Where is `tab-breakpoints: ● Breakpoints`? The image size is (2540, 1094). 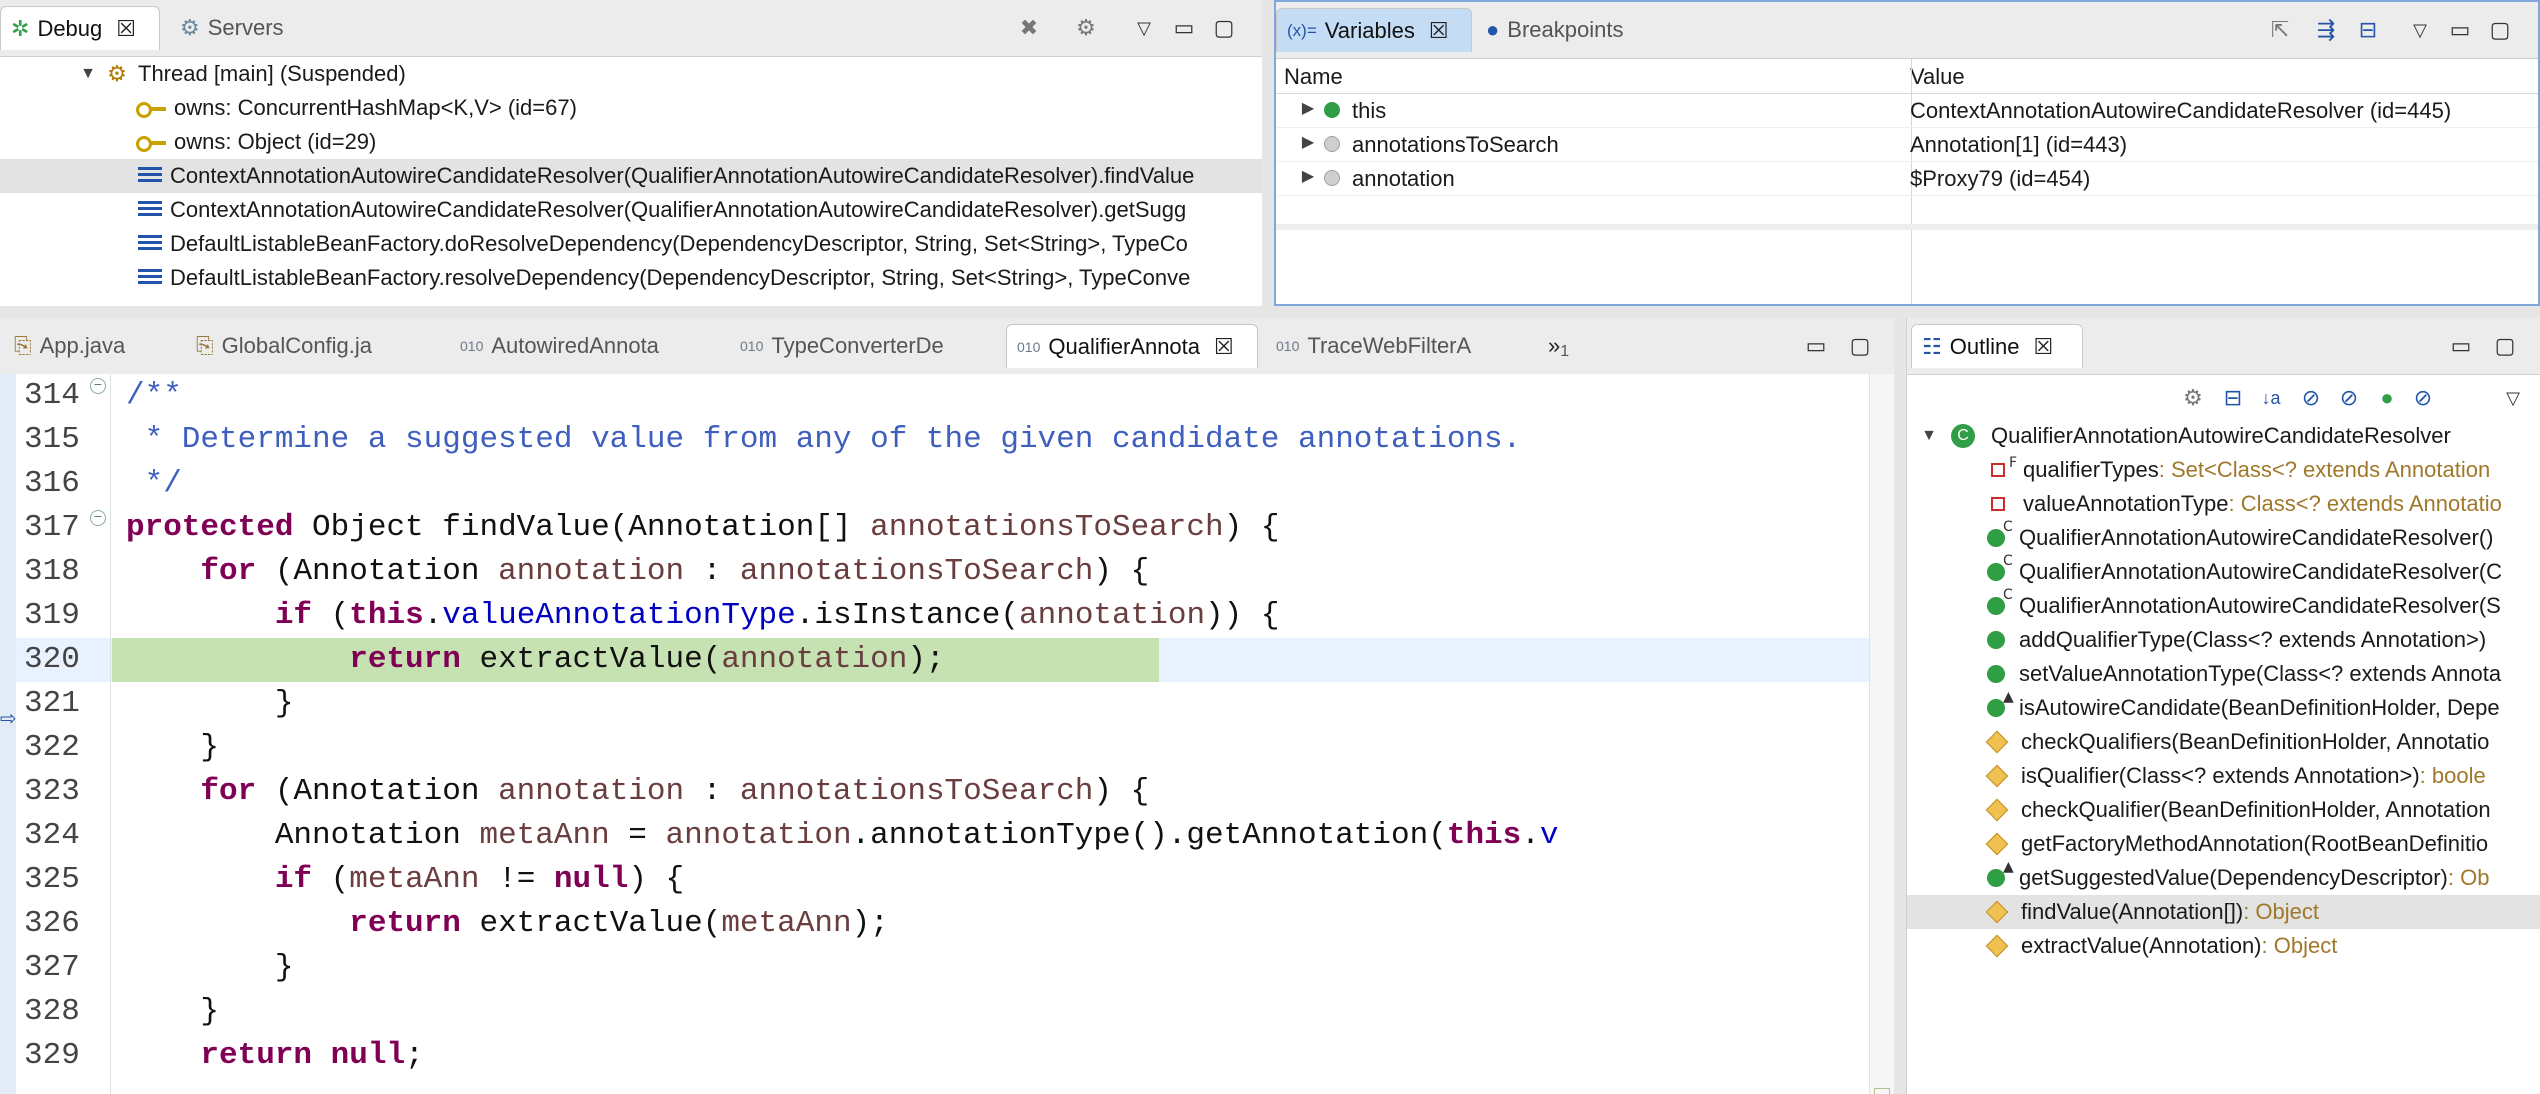 tab-breakpoints: ● Breakpoints is located at coordinates (1576, 30).